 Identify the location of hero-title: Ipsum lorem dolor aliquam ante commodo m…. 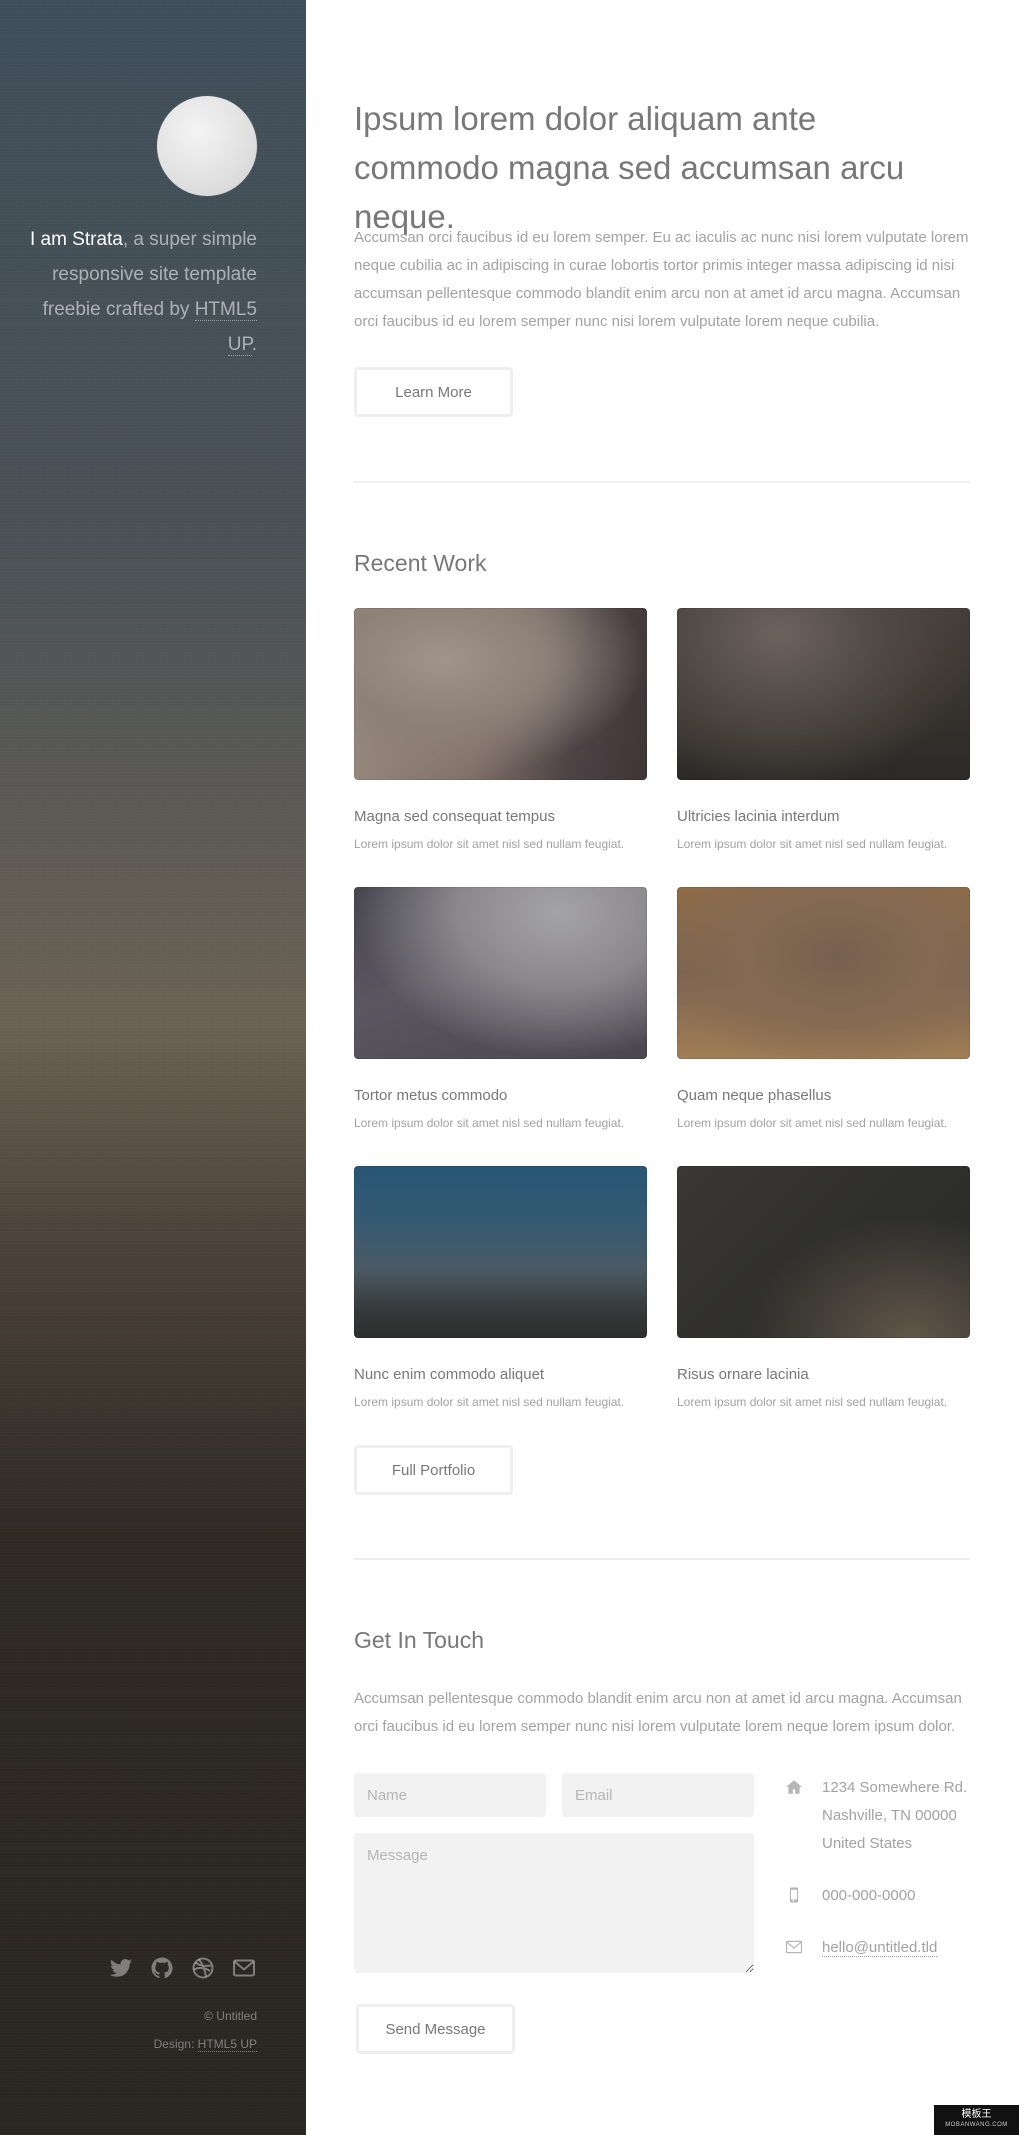
(629, 167).